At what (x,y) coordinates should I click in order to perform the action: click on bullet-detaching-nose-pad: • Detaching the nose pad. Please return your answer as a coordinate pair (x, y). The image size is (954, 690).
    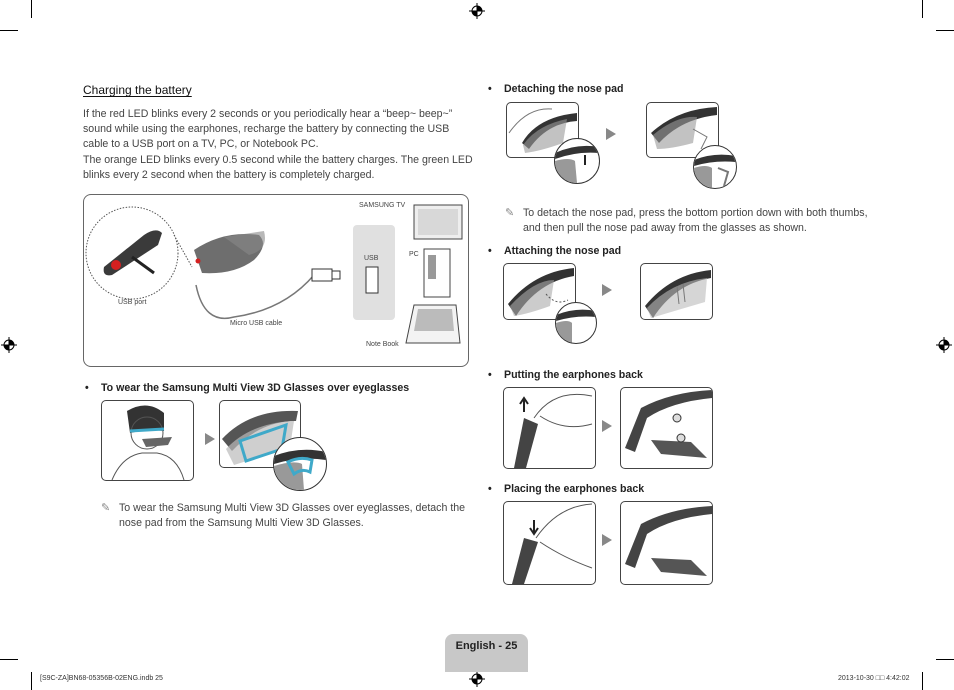
    Looking at the image, I should click on (556, 89).